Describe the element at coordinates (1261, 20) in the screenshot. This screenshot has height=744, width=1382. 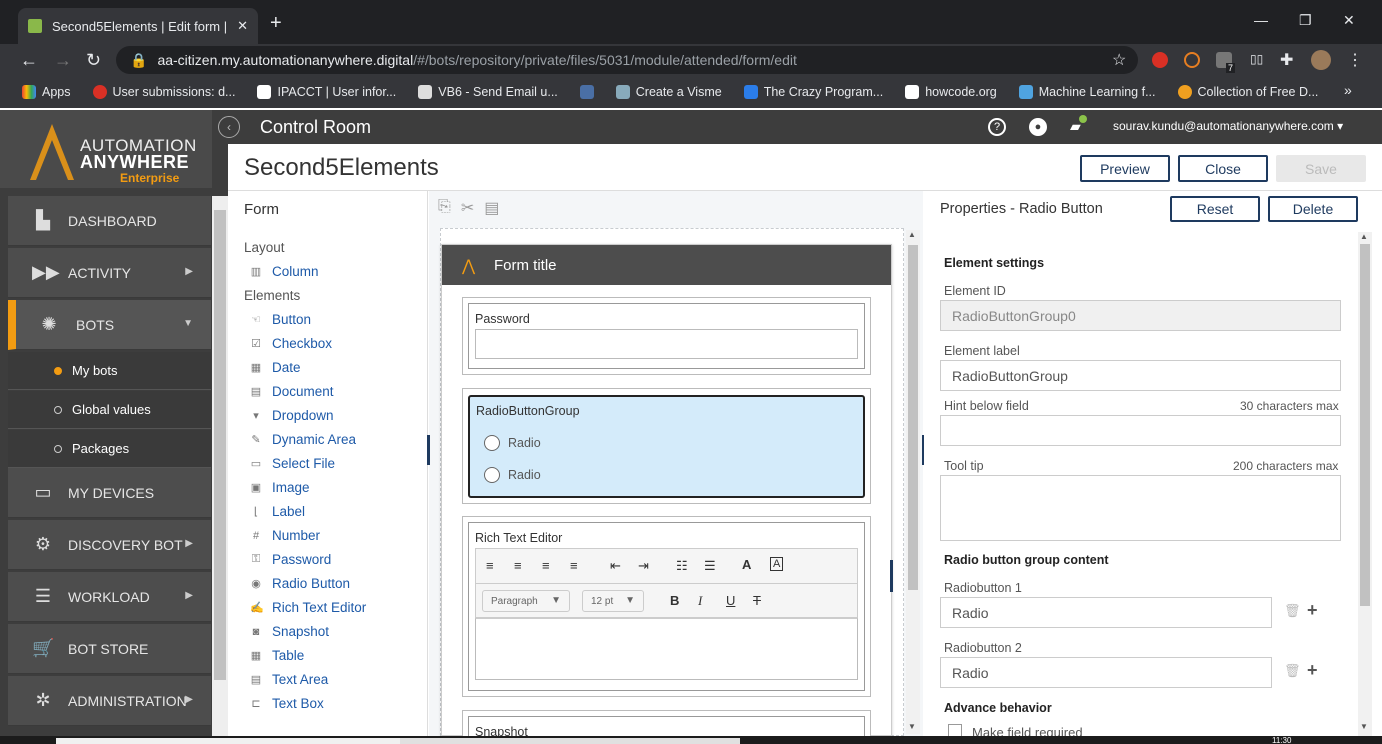
I see `minimize-icon: —` at that location.